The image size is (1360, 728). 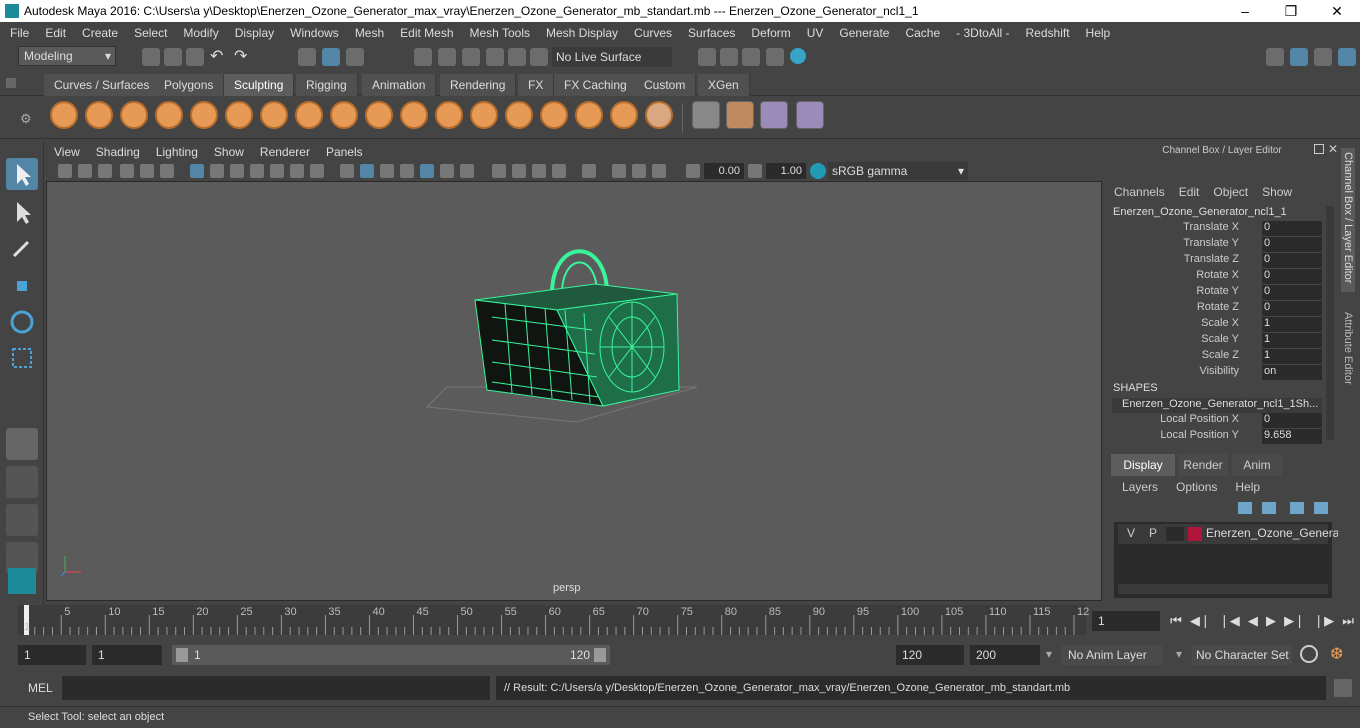 What do you see at coordinates (67, 152) in the screenshot?
I see `vp-menu-view: View` at bounding box center [67, 152].